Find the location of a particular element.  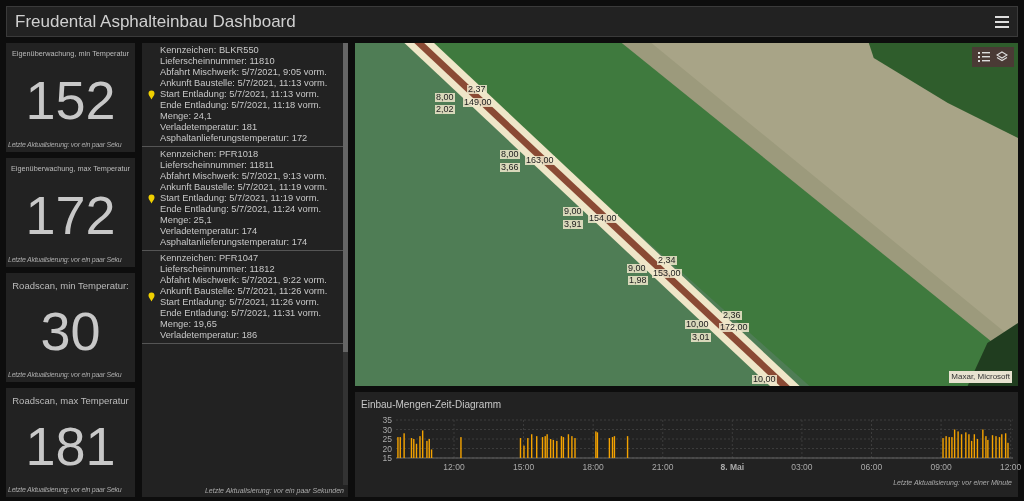

delivery-field: Menge: 19,65 is located at coordinates (251, 324).